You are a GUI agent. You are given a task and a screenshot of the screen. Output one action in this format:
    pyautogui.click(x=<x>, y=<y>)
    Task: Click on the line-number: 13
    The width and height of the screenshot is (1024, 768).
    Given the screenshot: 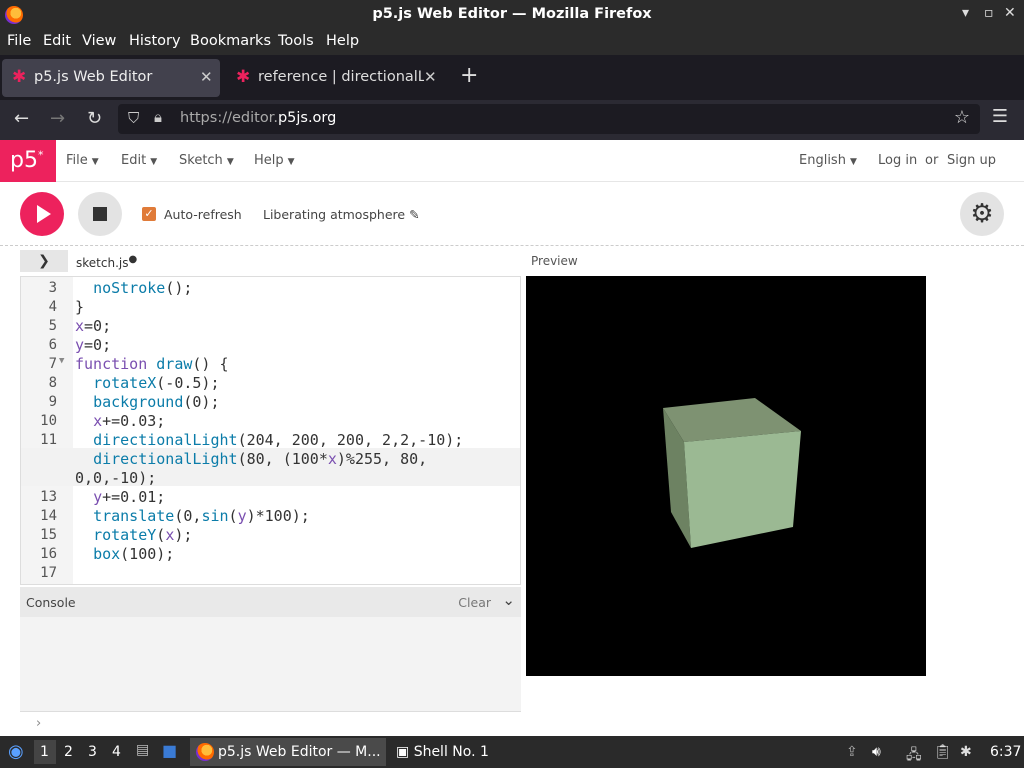 What is the action you would take?
    pyautogui.click(x=48, y=497)
    